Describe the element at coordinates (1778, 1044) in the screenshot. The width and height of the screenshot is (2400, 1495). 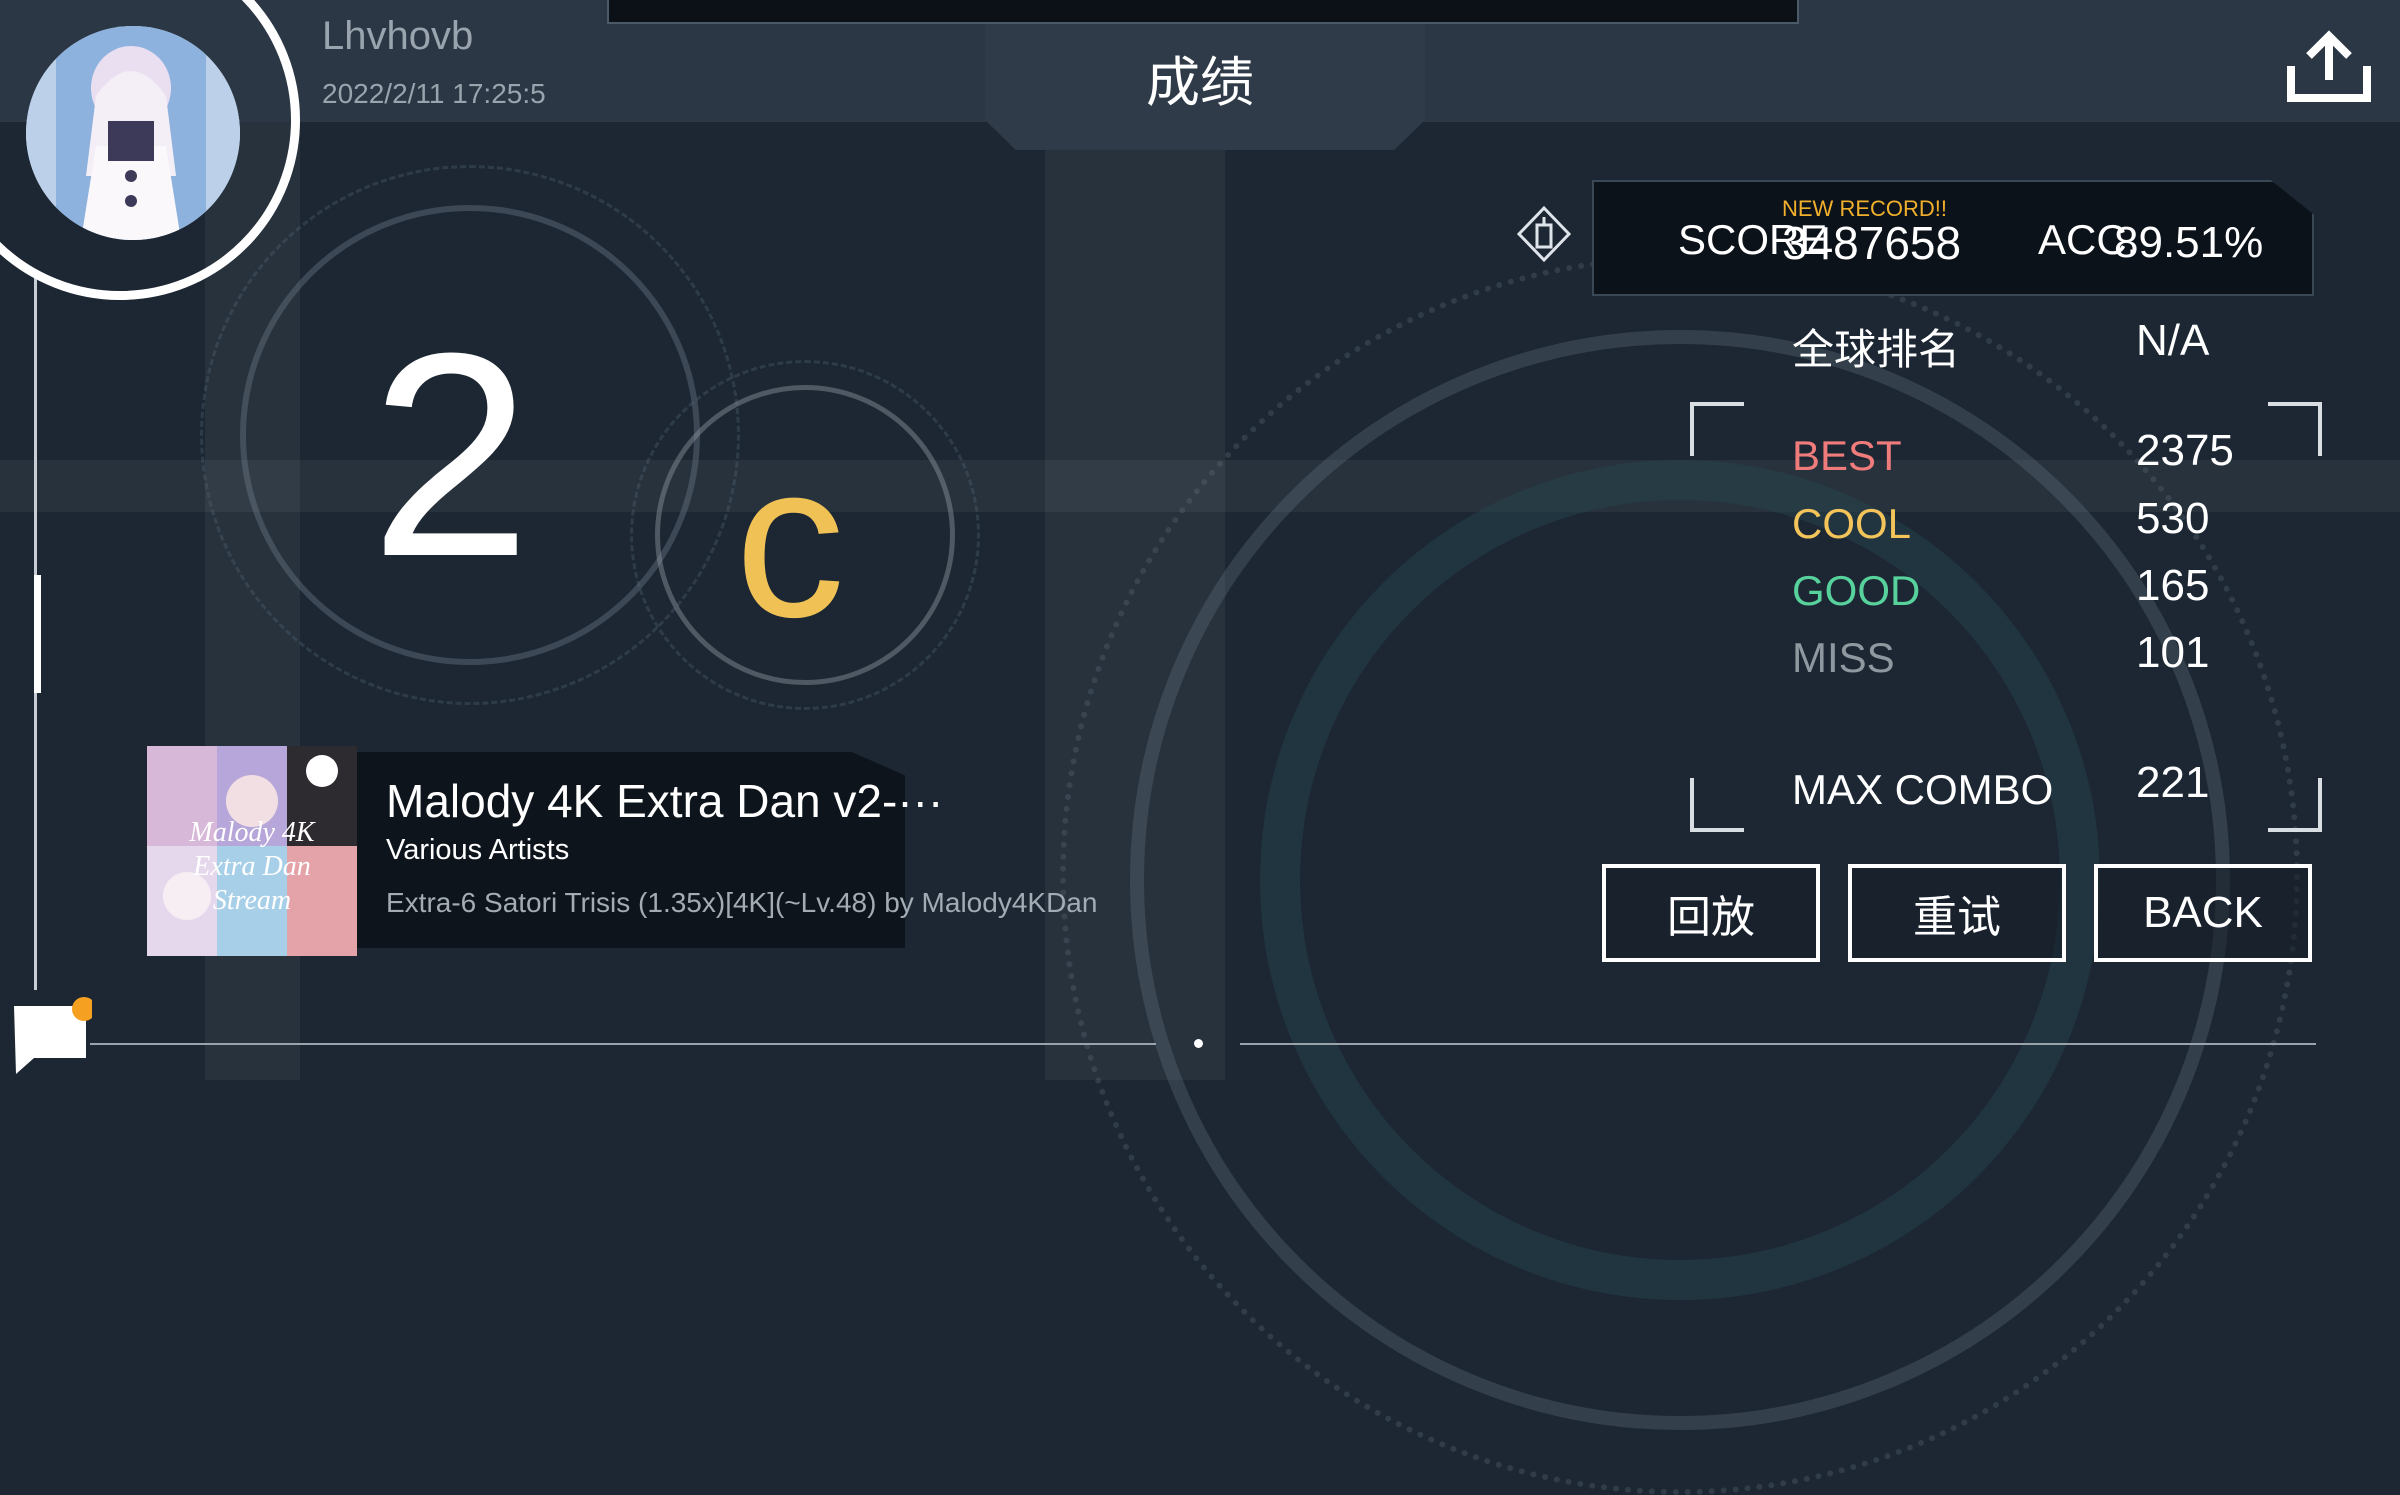
I see `bottom-divider-right` at that location.